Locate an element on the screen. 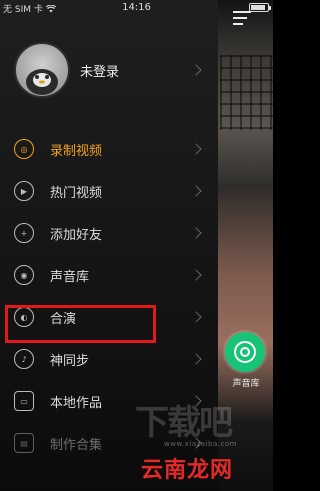 The image size is (320, 491). menu-item-record-video: ◎ 录制视频 is located at coordinates (109, 149).